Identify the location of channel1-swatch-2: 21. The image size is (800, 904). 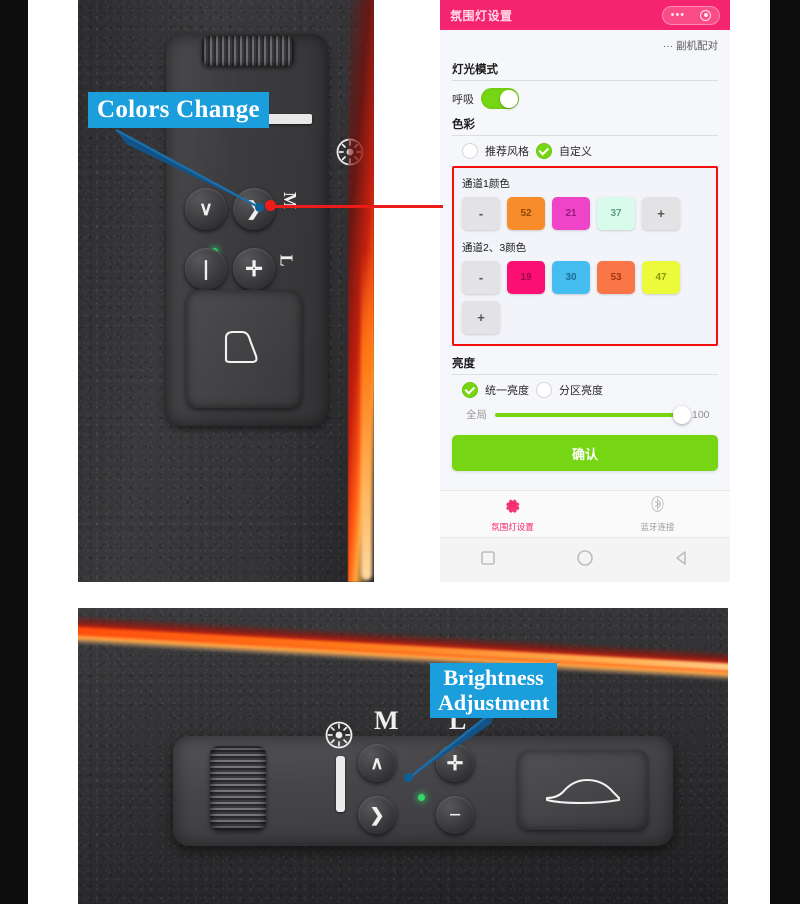
(571, 213).